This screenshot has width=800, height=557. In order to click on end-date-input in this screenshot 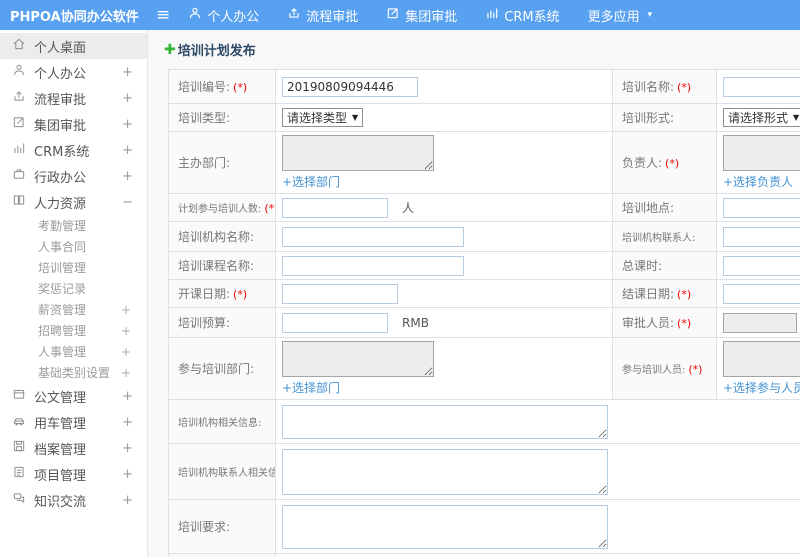, I will do `click(761, 293)`.